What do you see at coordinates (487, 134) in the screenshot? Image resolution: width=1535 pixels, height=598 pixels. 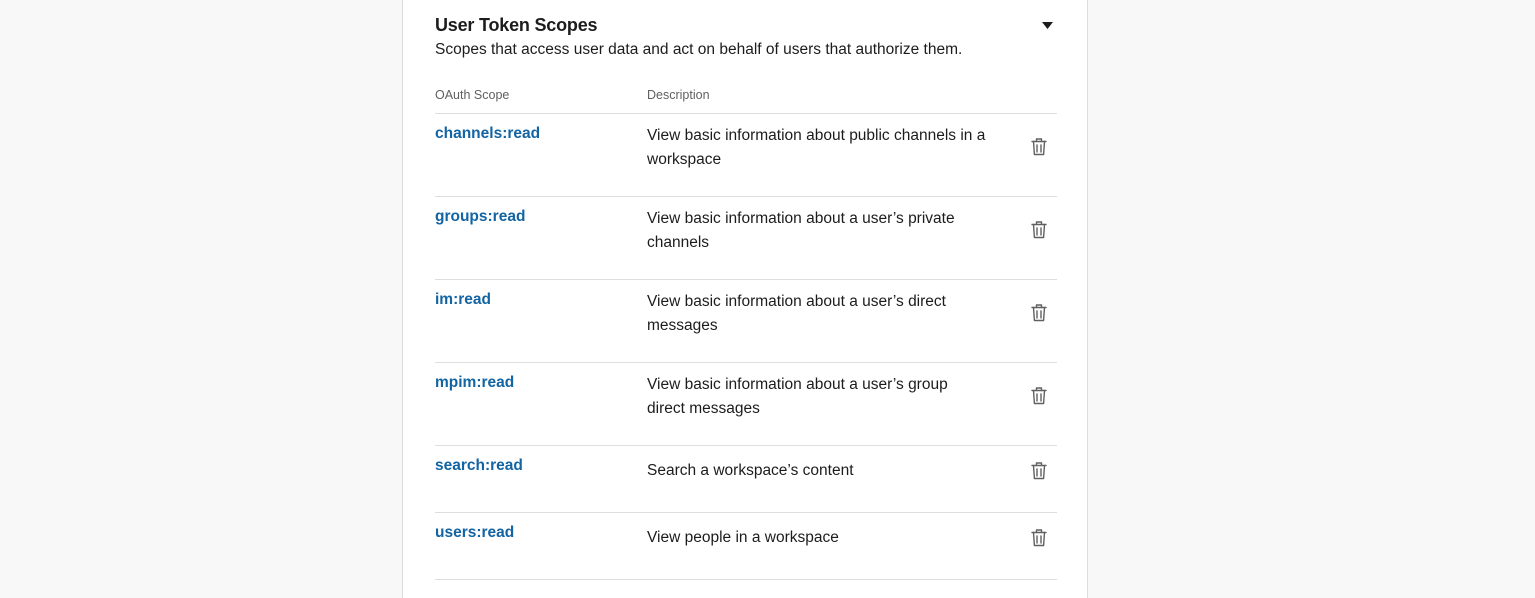 I see `scope-link: channels:read` at bounding box center [487, 134].